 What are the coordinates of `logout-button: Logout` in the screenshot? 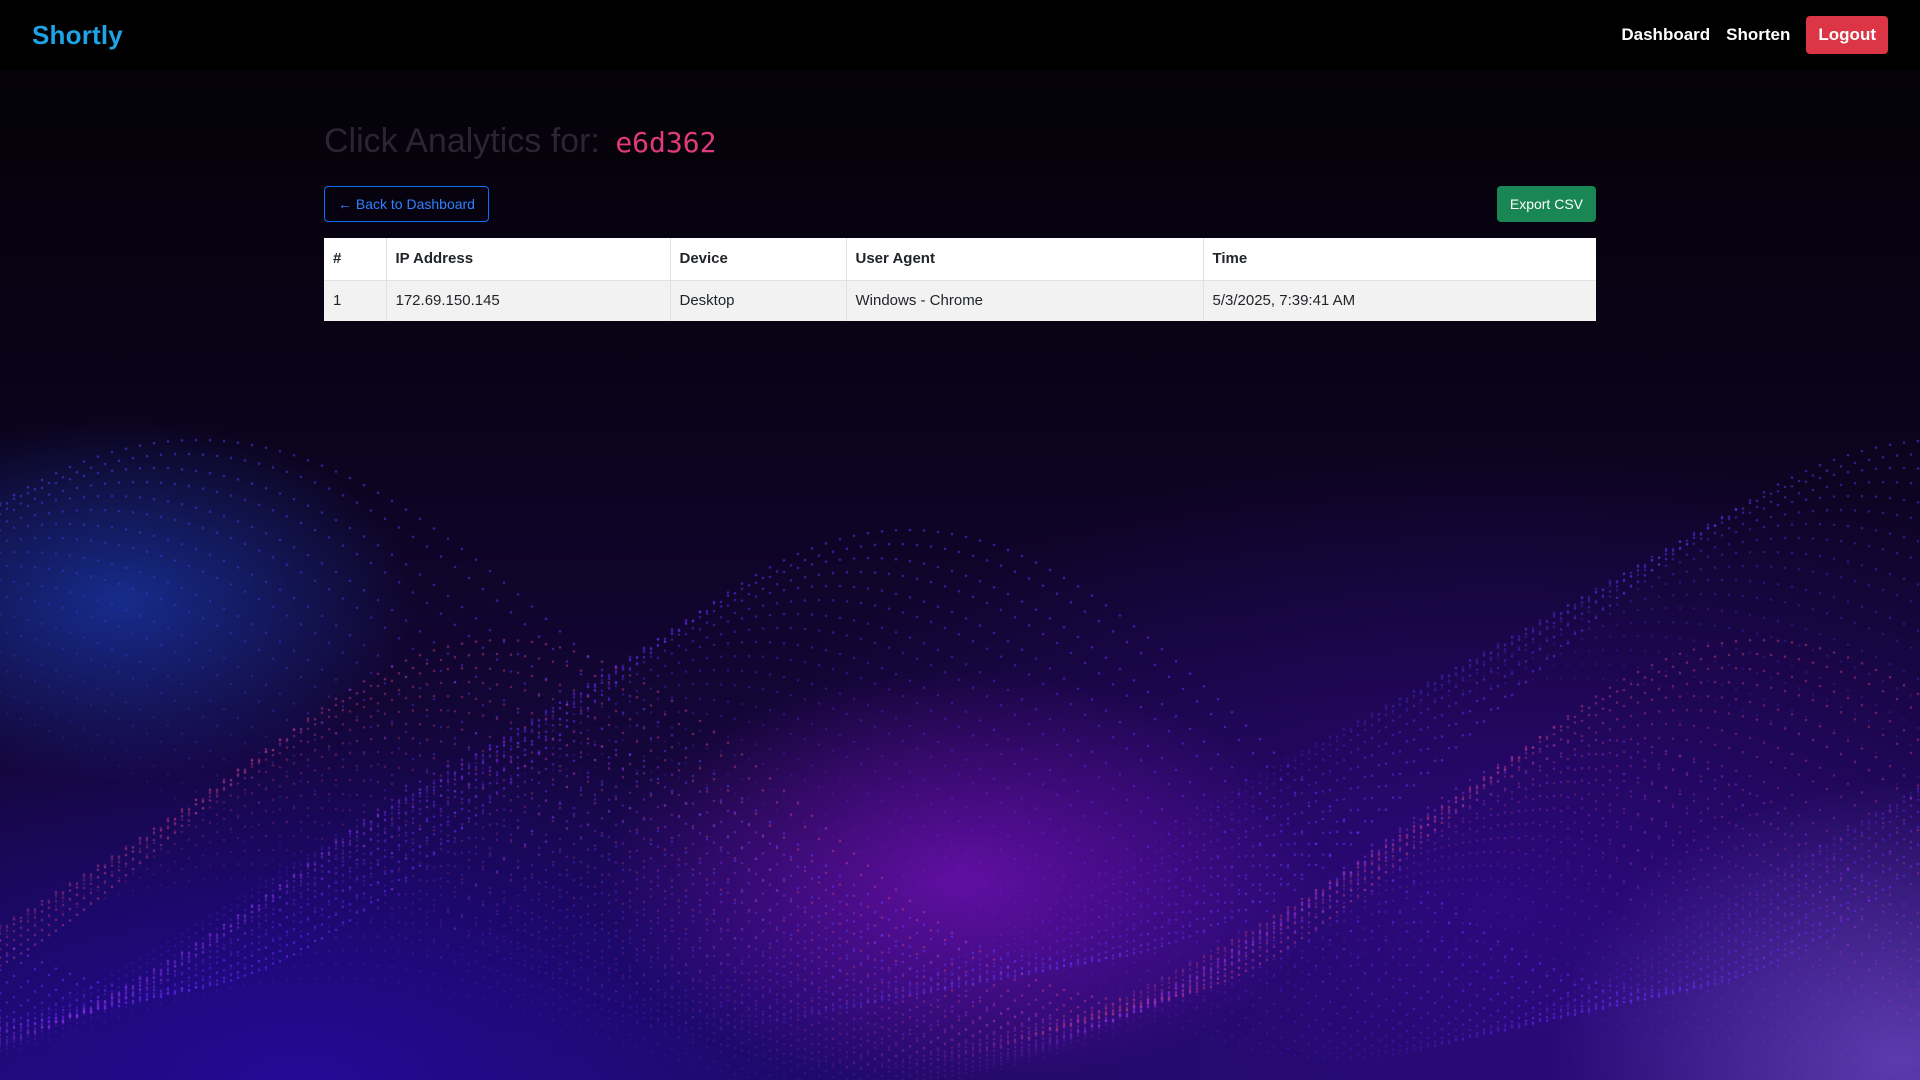 It's located at (1847, 35).